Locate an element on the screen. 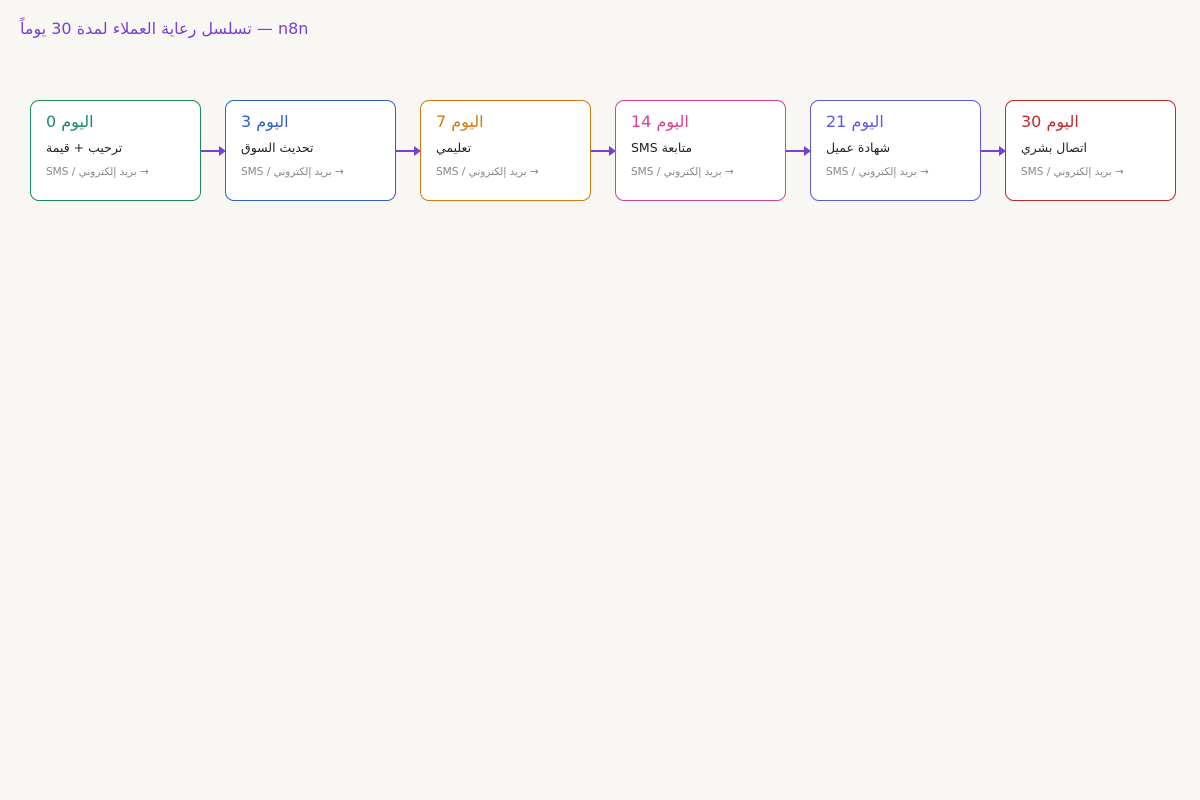 The width and height of the screenshot is (1200, 800). step-day-label: اليوم 3 is located at coordinates (265, 121).